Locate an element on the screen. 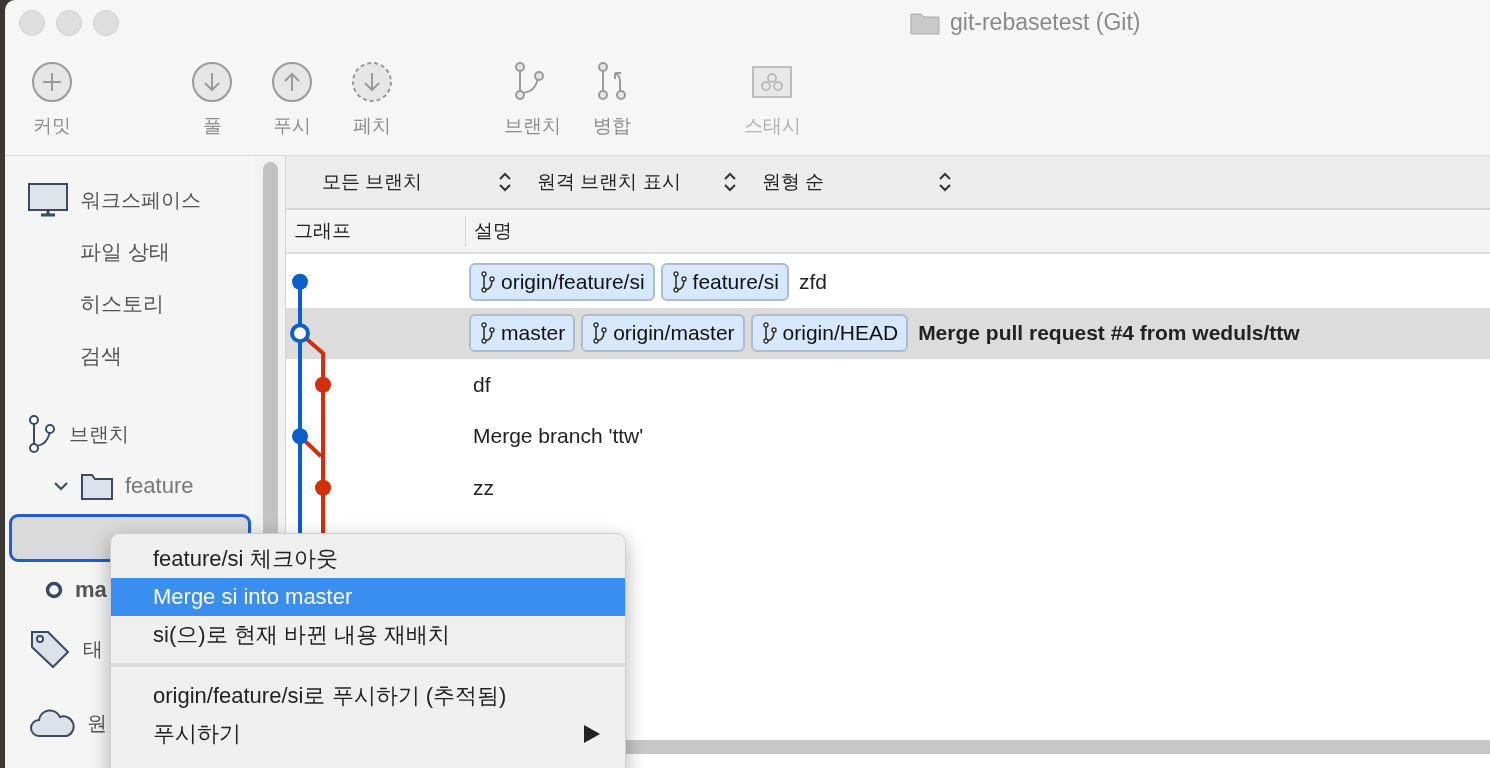 This screenshot has width=1490, height=768. branch-tag: master is located at coordinates (522, 333).